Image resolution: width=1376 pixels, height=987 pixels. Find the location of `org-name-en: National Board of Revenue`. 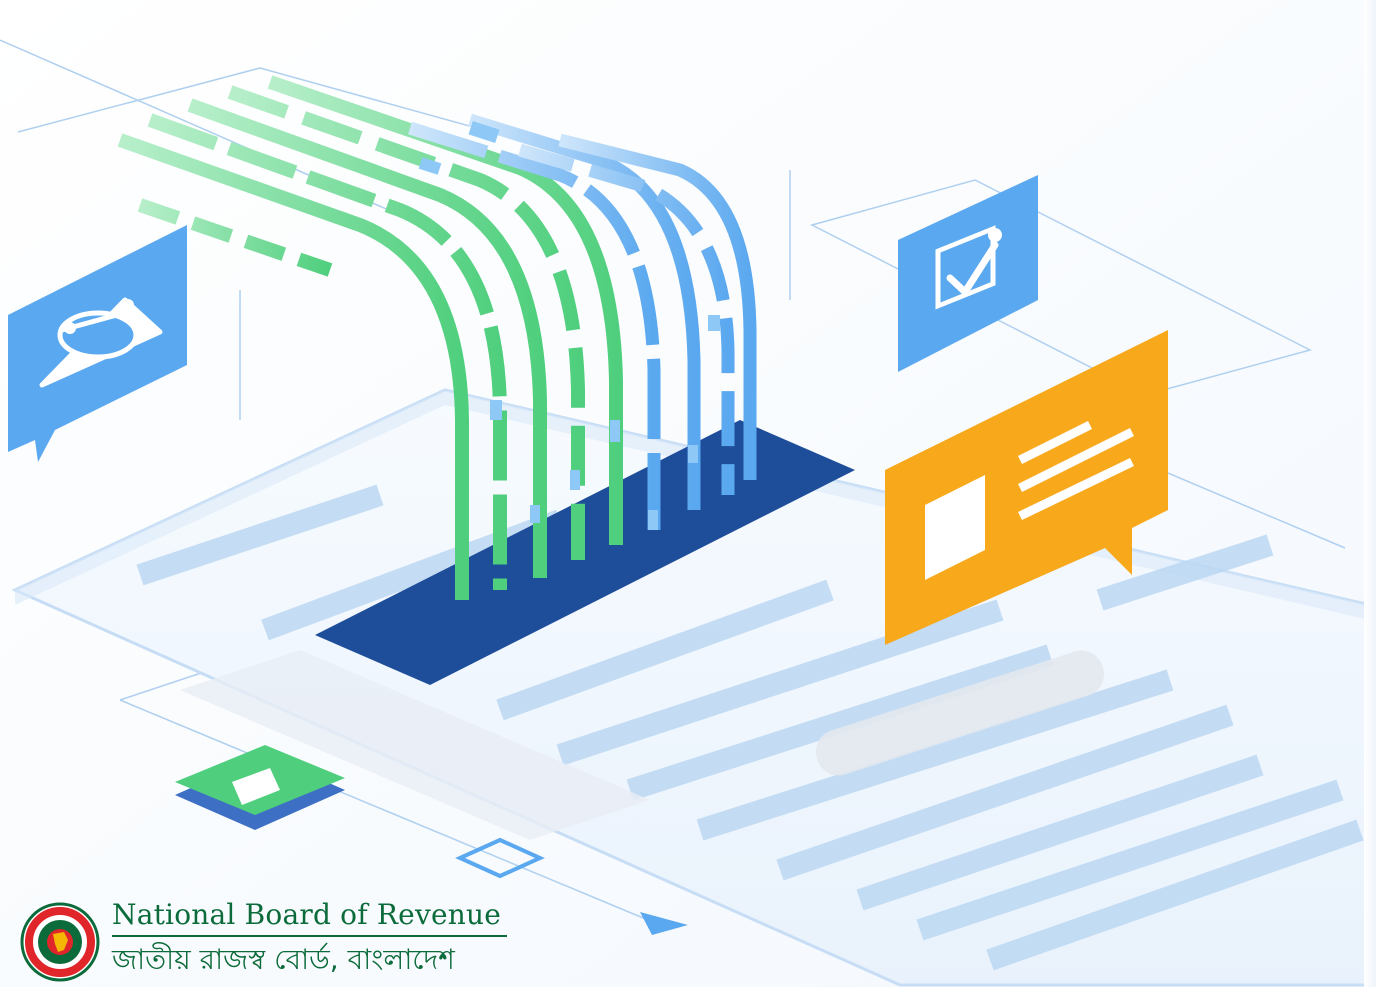

org-name-en: National Board of Revenue is located at coordinates (306, 914).